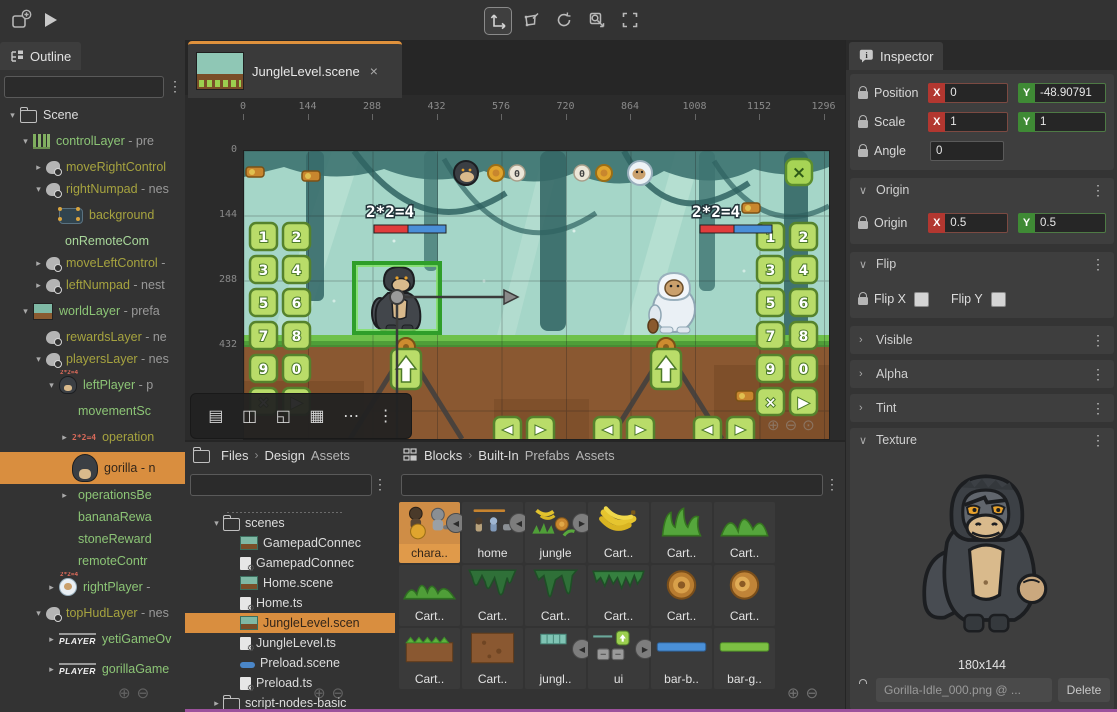 The height and width of the screenshot is (712, 1117). Describe the element at coordinates (744, 658) in the screenshot. I see `block-item: bar-g..` at that location.